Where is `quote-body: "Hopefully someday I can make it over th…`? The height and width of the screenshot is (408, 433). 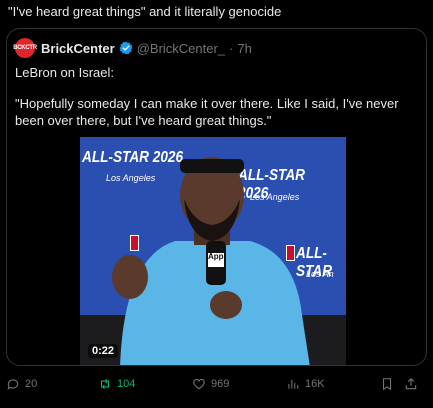
quote-body: "Hopefully someday I can make it over th… is located at coordinates (207, 112).